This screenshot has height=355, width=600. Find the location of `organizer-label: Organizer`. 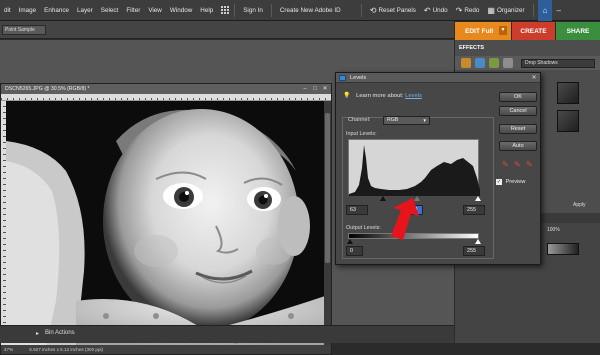

organizer-label: Organizer is located at coordinates (510, 10).